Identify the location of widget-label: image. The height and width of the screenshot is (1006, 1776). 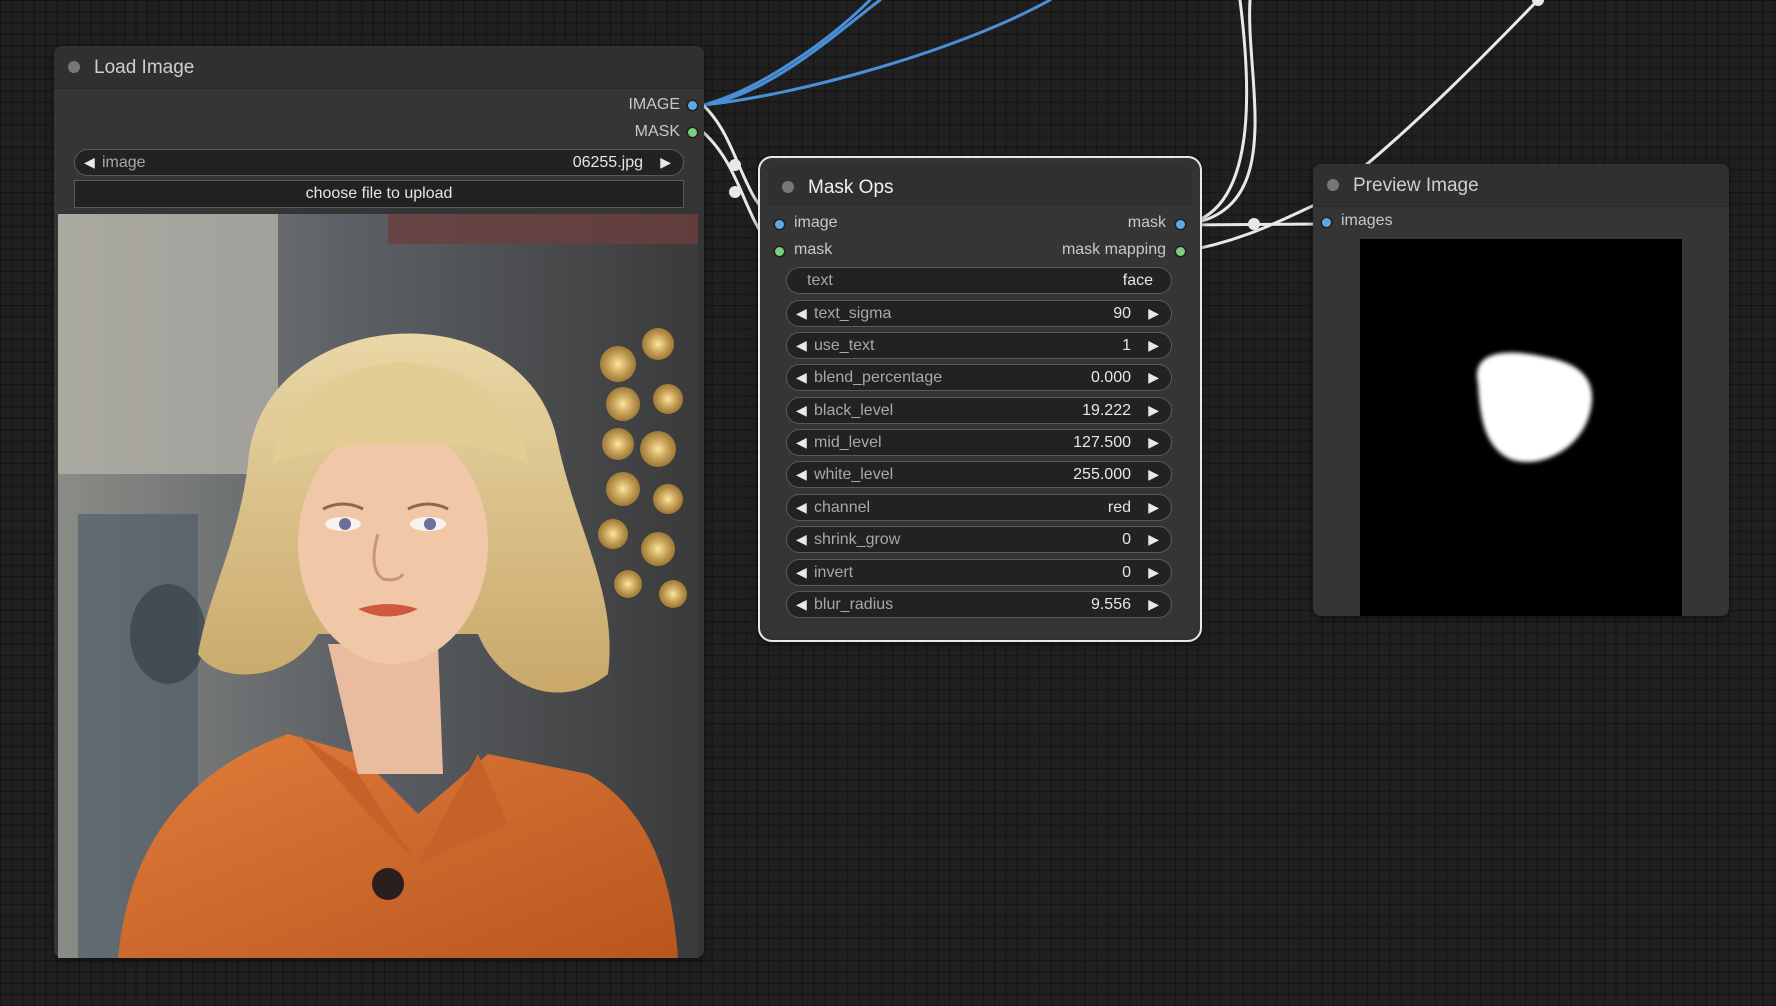
(124, 162).